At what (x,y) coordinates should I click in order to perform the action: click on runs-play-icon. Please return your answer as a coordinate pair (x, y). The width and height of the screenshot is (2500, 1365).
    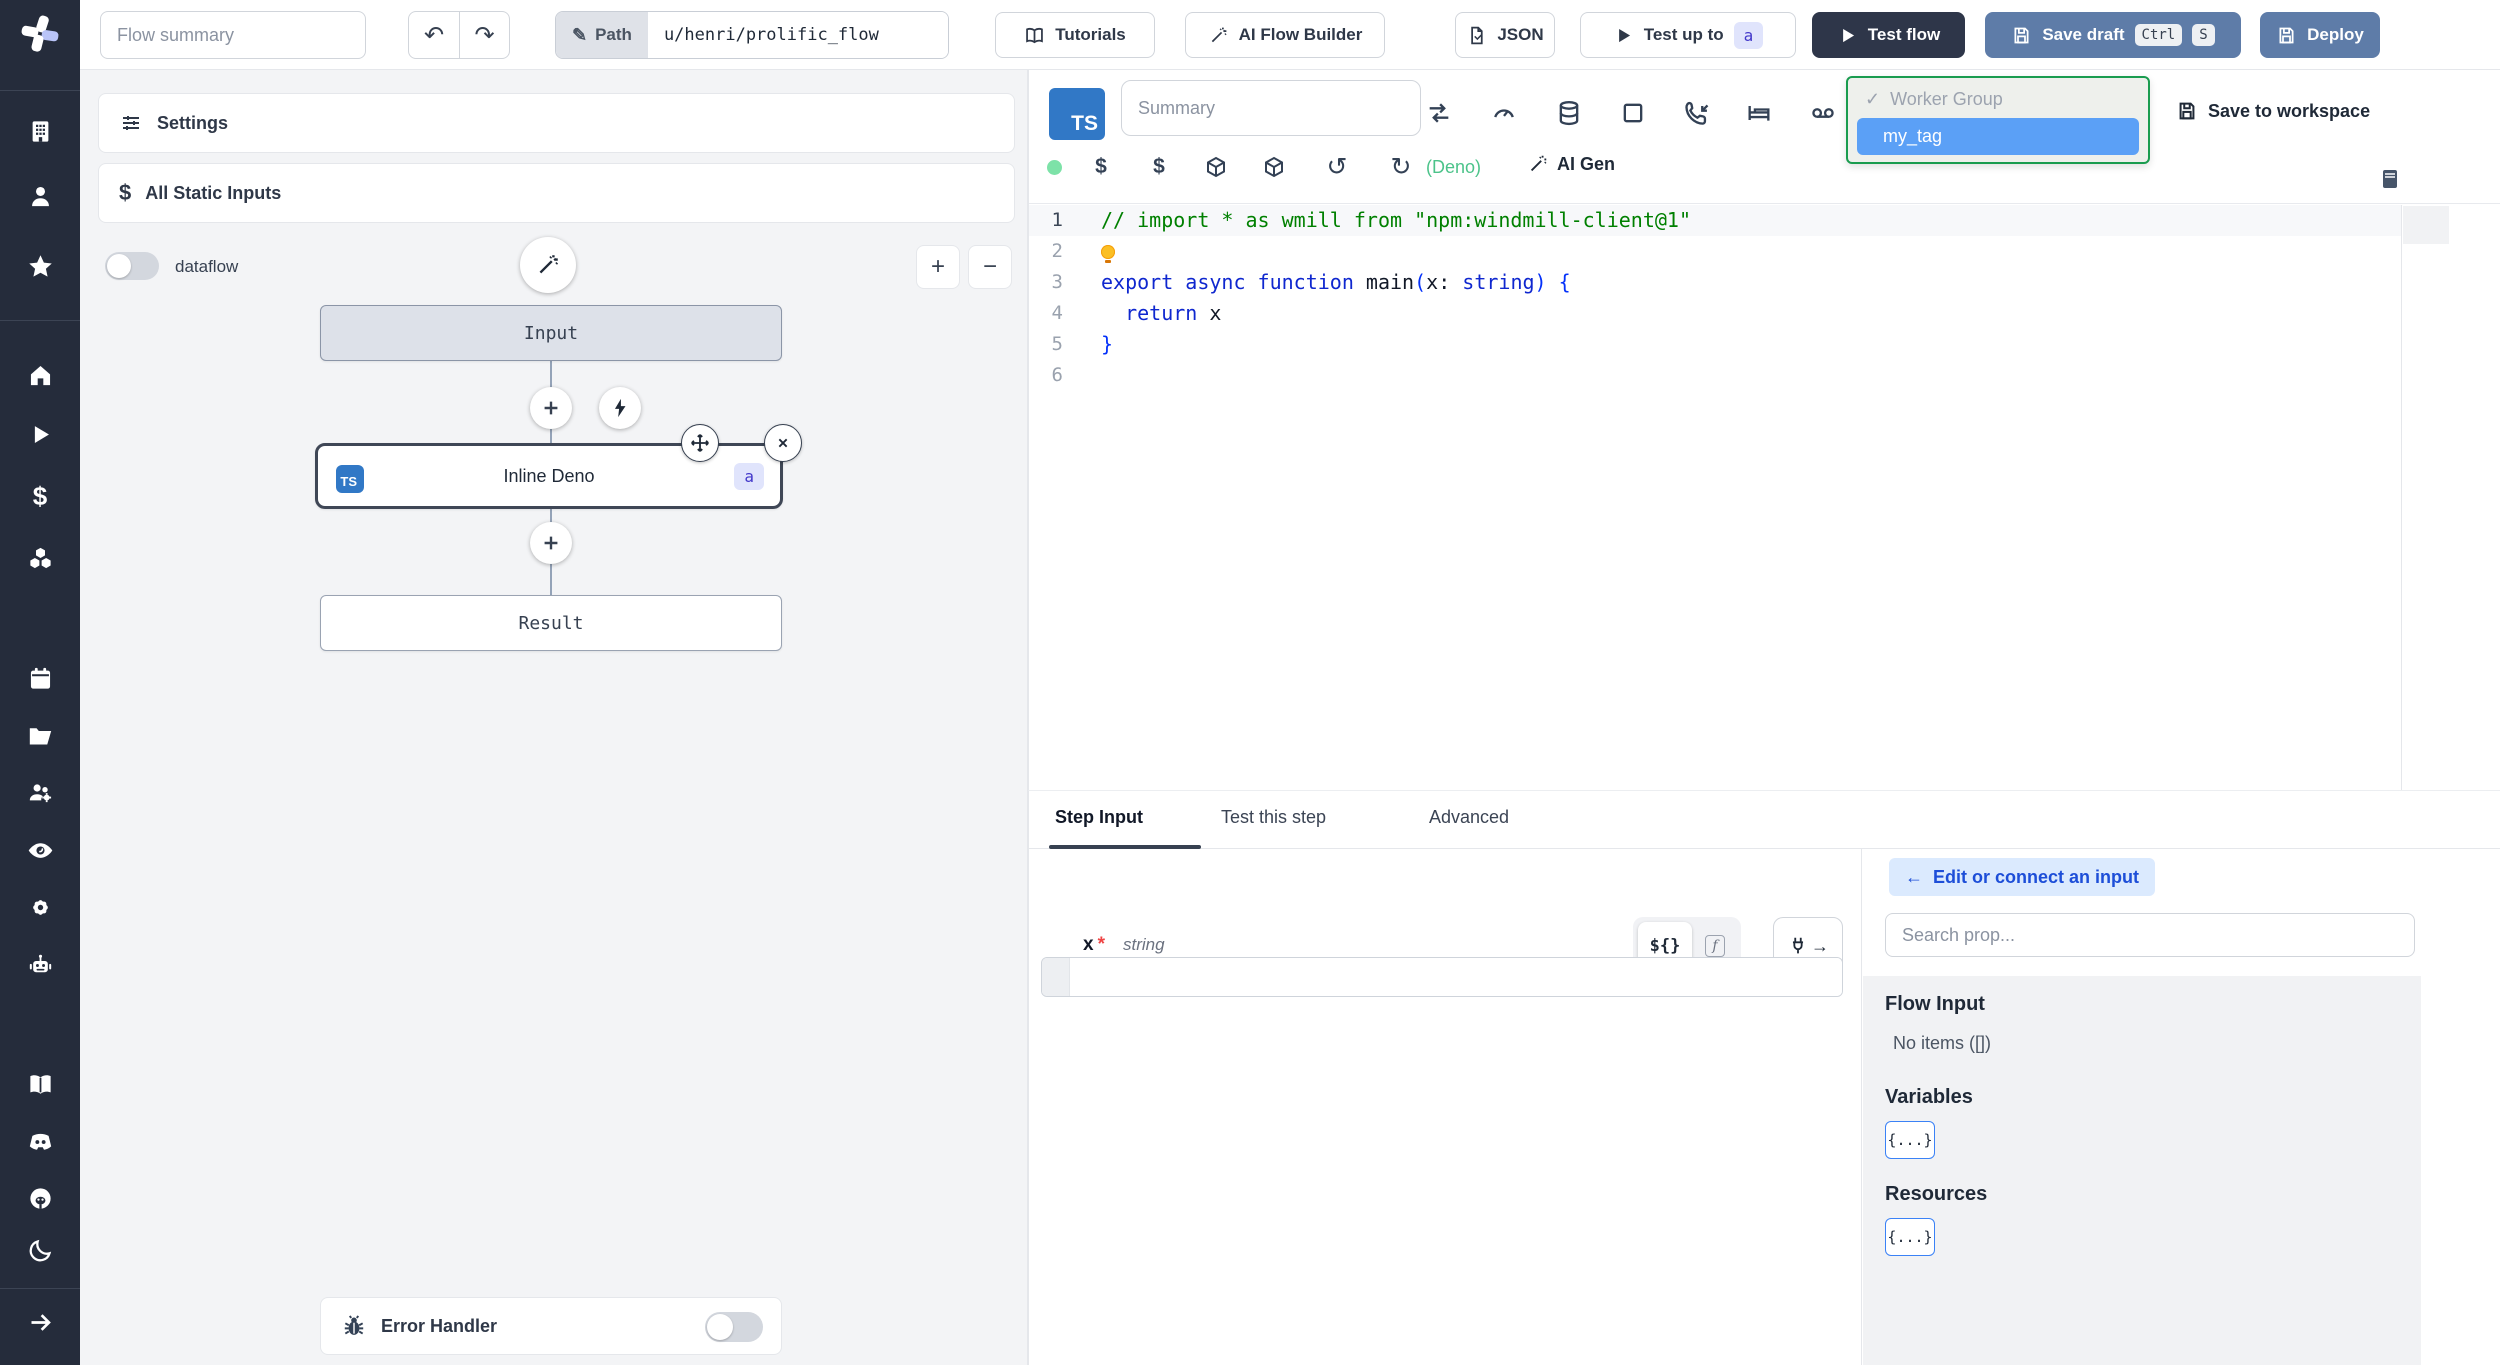
    Looking at the image, I should click on (40, 434).